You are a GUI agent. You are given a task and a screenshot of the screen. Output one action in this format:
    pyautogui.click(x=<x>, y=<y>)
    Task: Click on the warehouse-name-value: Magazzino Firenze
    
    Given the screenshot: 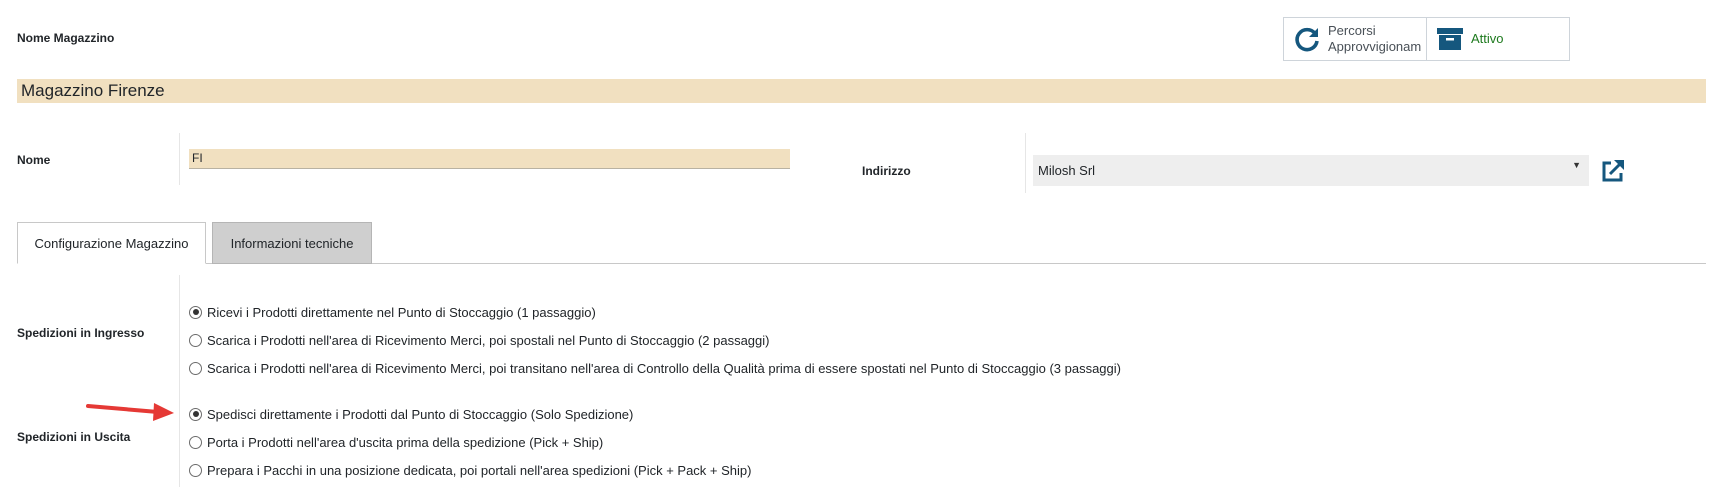 What is the action you would take?
    pyautogui.click(x=93, y=90)
    